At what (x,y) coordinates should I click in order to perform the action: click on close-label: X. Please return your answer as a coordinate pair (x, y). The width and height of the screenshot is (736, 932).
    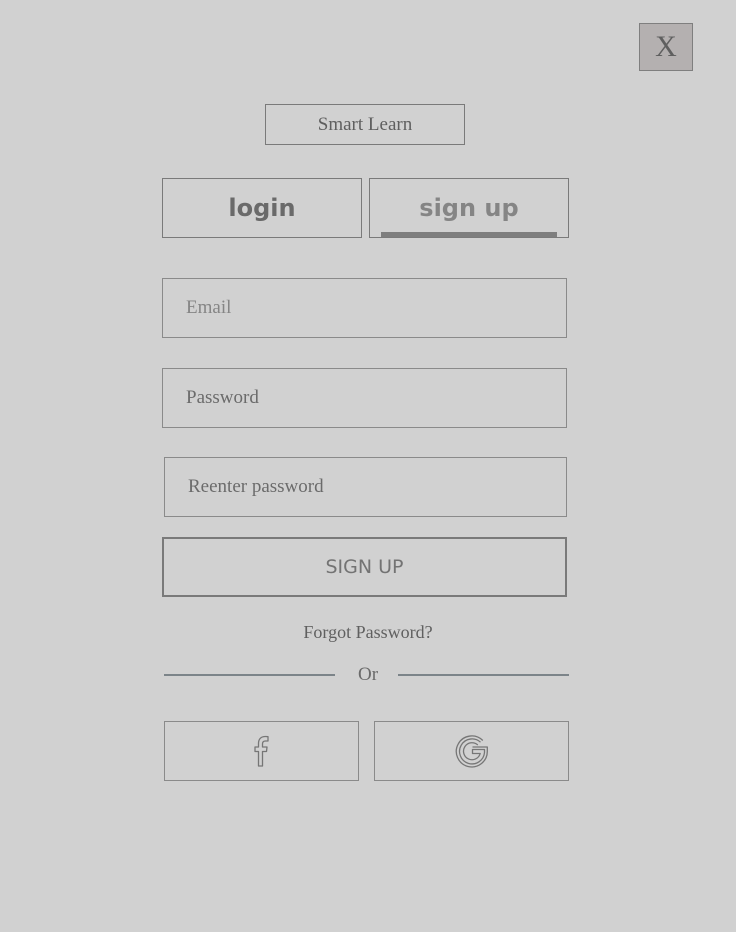
    Looking at the image, I should click on (666, 46).